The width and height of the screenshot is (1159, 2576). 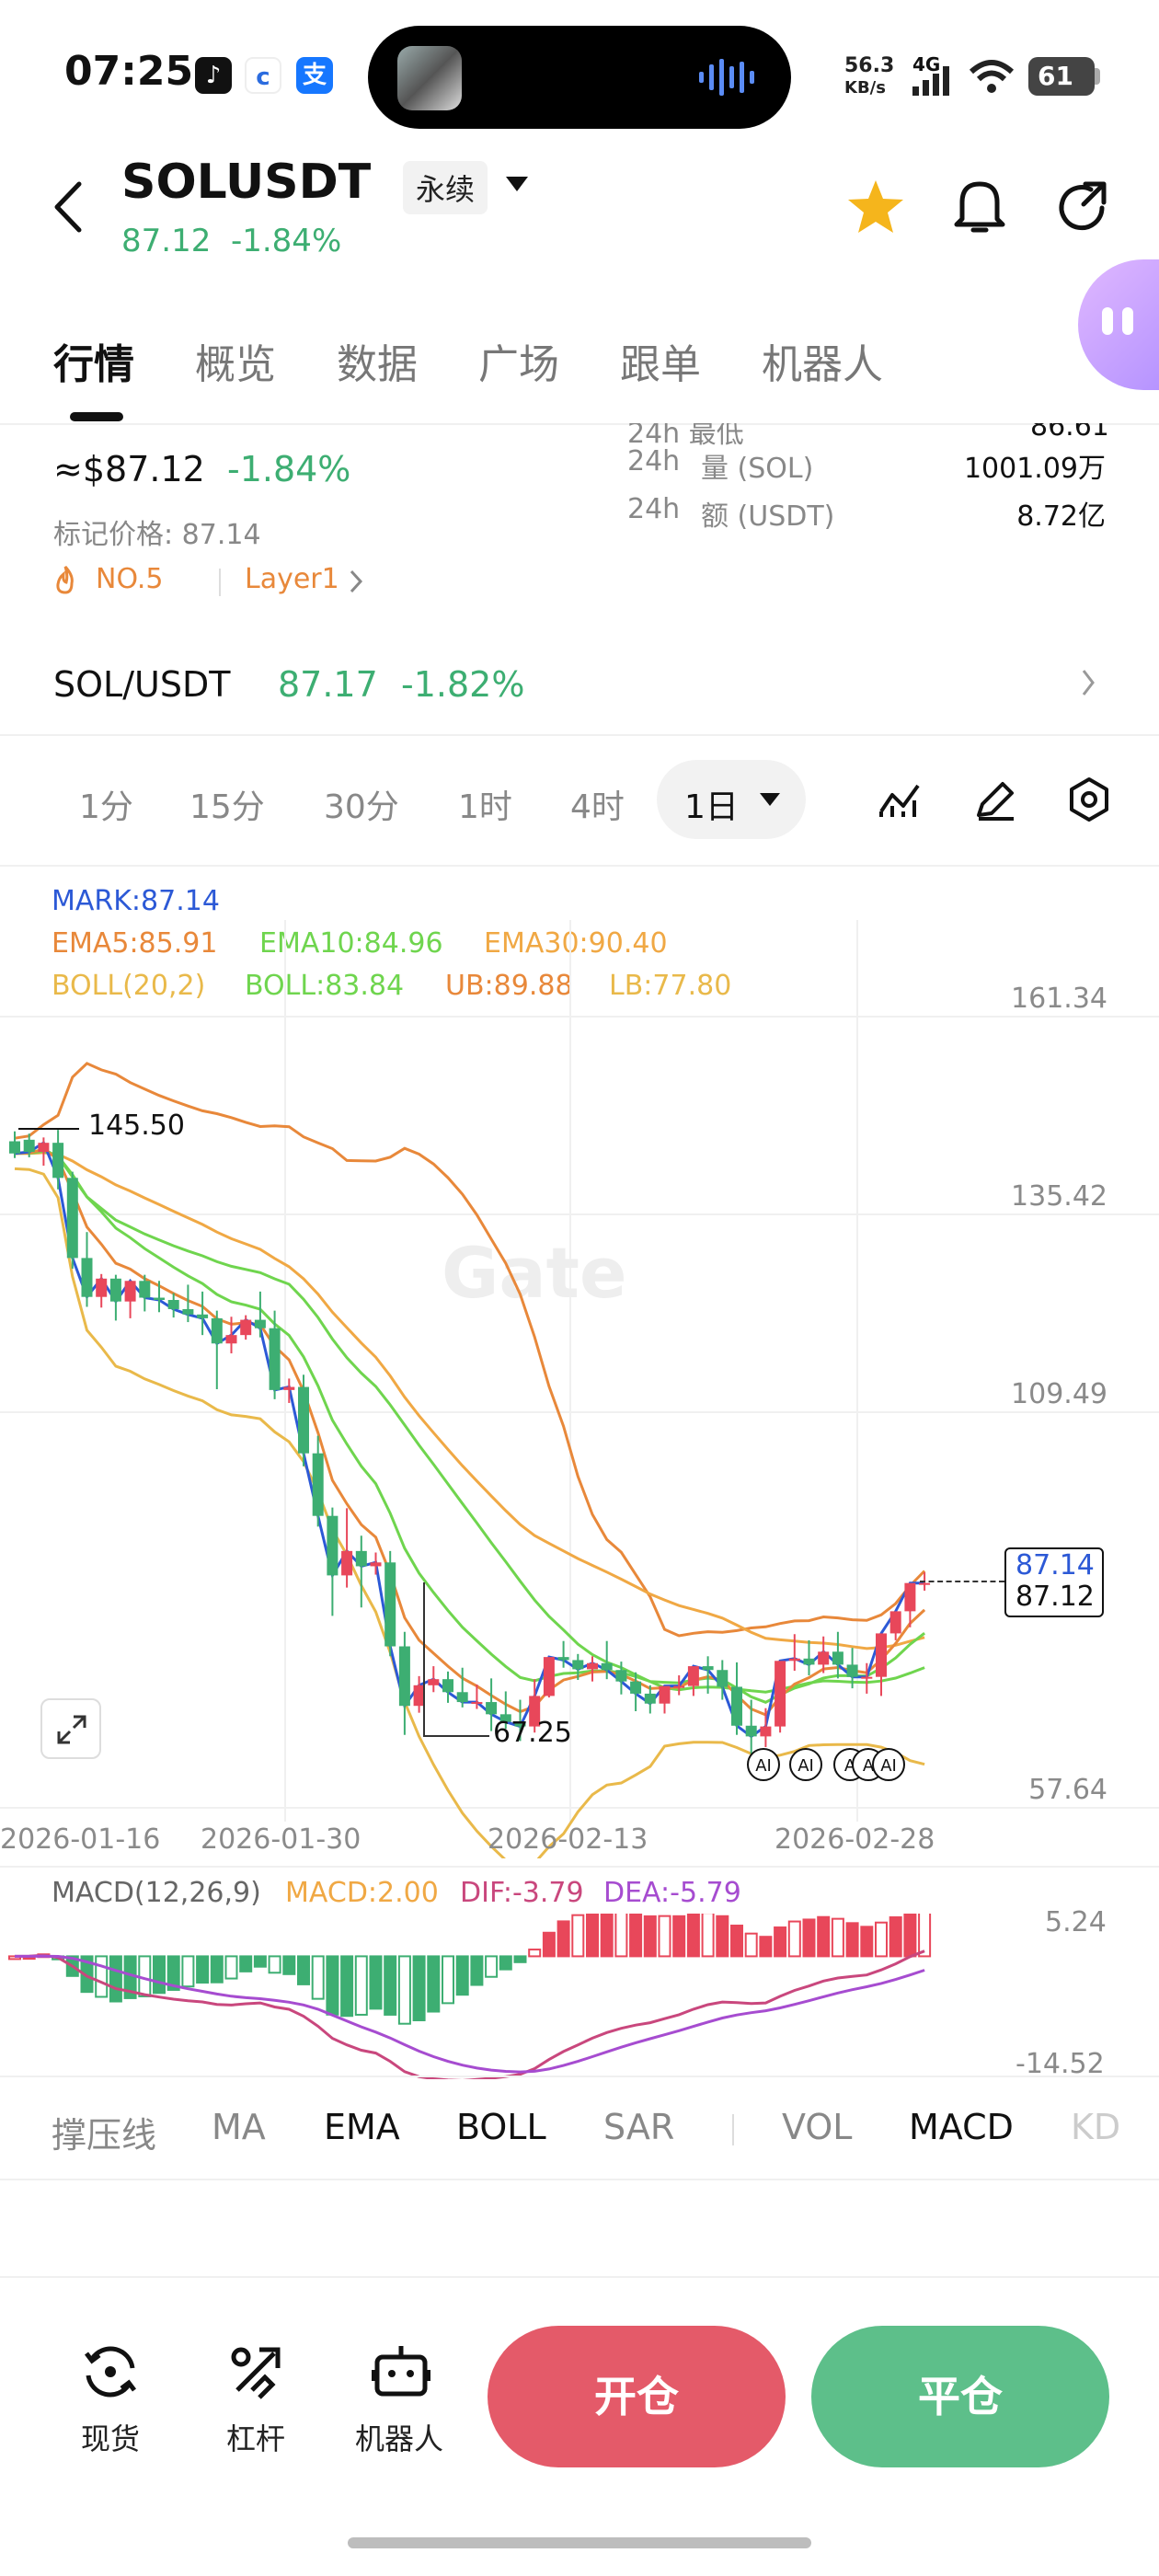 What do you see at coordinates (579, 2542) in the screenshot?
I see `home-indicator` at bounding box center [579, 2542].